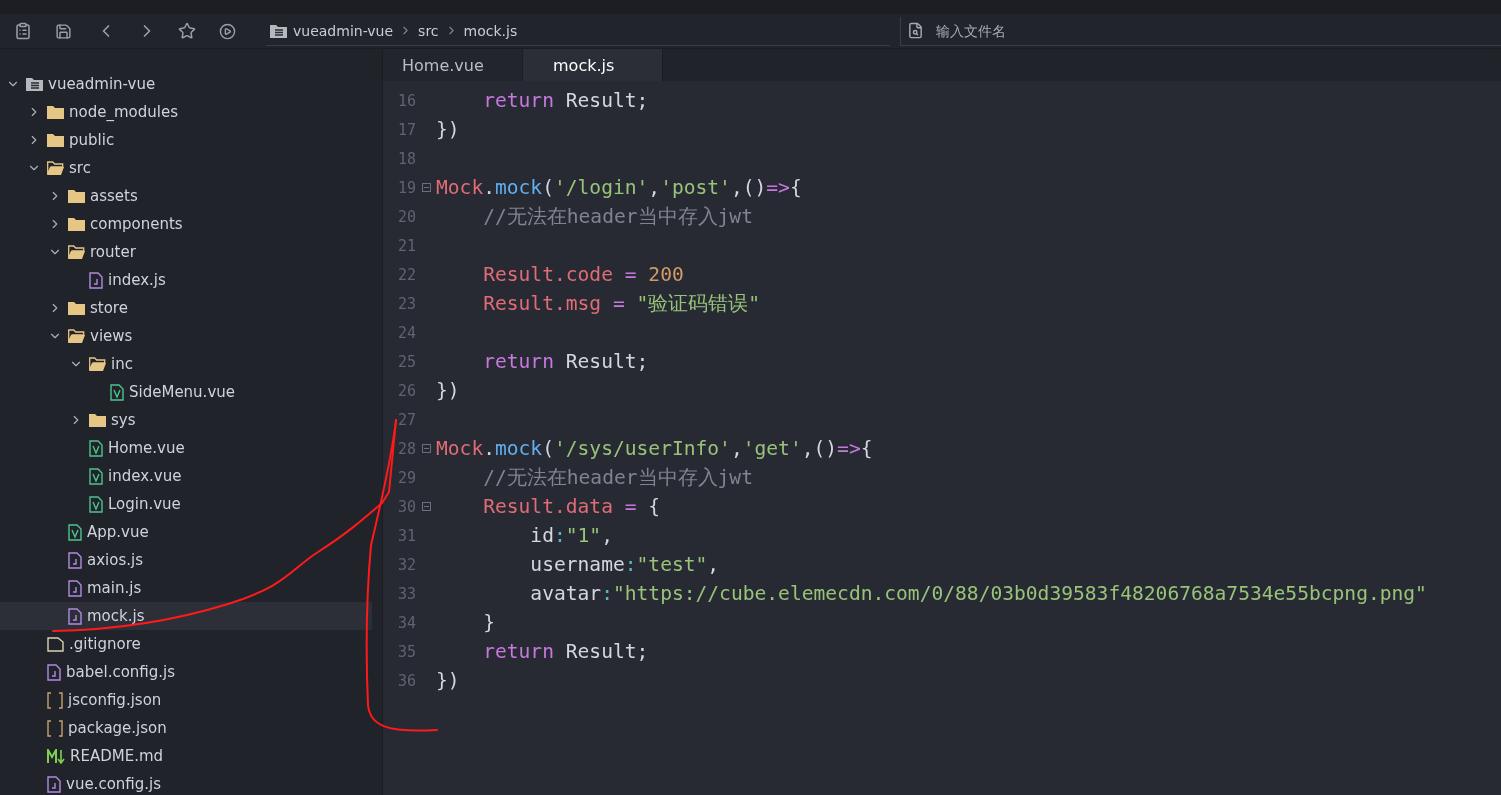  What do you see at coordinates (23, 31) in the screenshot?
I see `clipboard-icon` at bounding box center [23, 31].